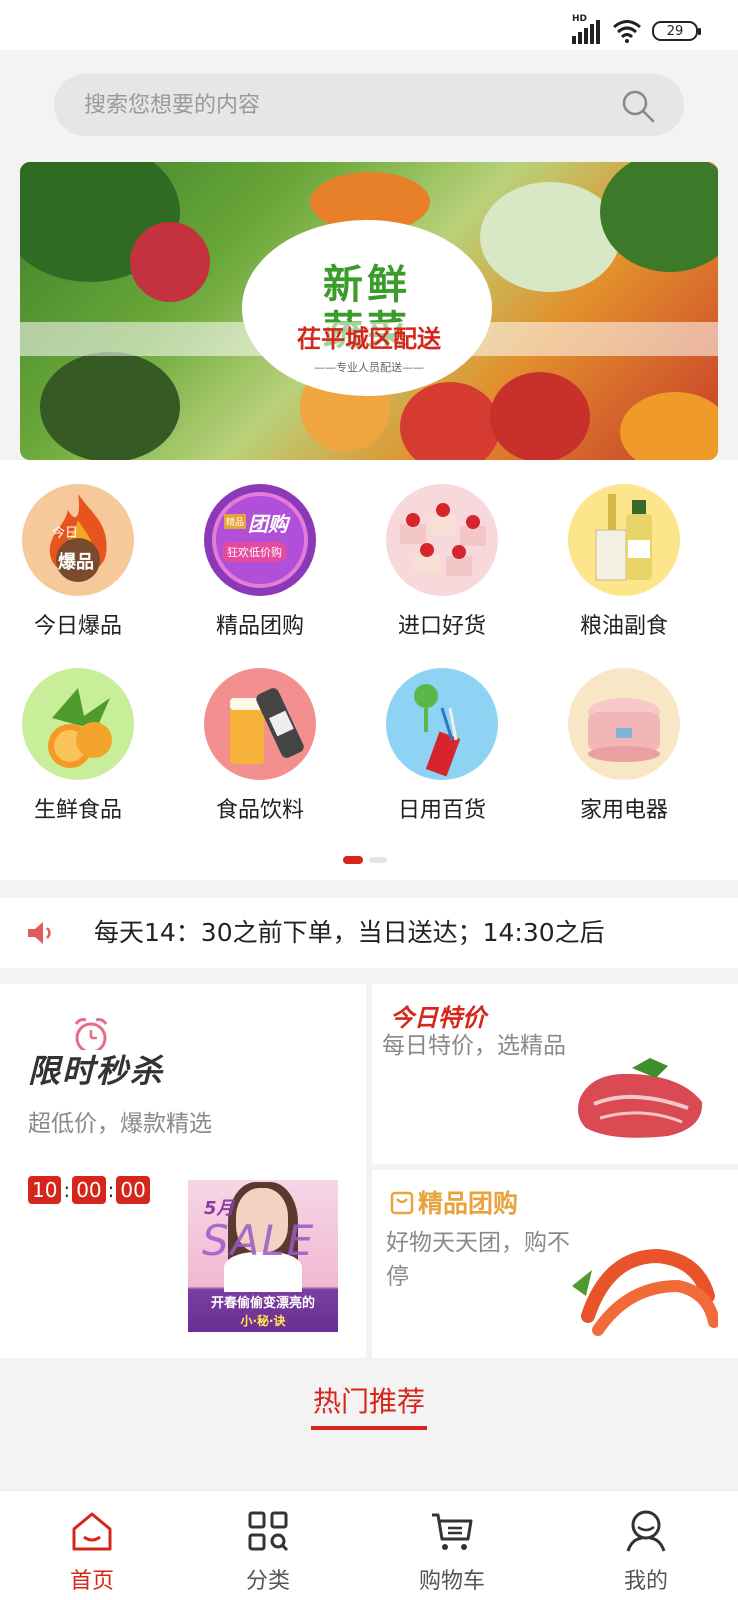  I want to click on tab-cart: 购物车, so click(452, 1545).